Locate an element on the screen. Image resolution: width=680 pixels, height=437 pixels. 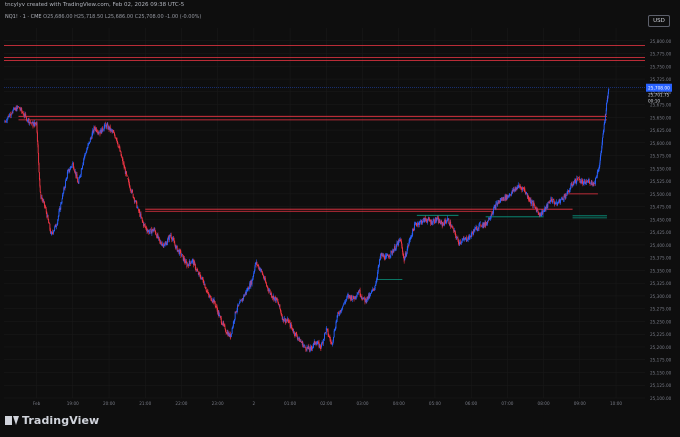
y-tick-label: 25,125.00 is located at coordinates (661, 385).